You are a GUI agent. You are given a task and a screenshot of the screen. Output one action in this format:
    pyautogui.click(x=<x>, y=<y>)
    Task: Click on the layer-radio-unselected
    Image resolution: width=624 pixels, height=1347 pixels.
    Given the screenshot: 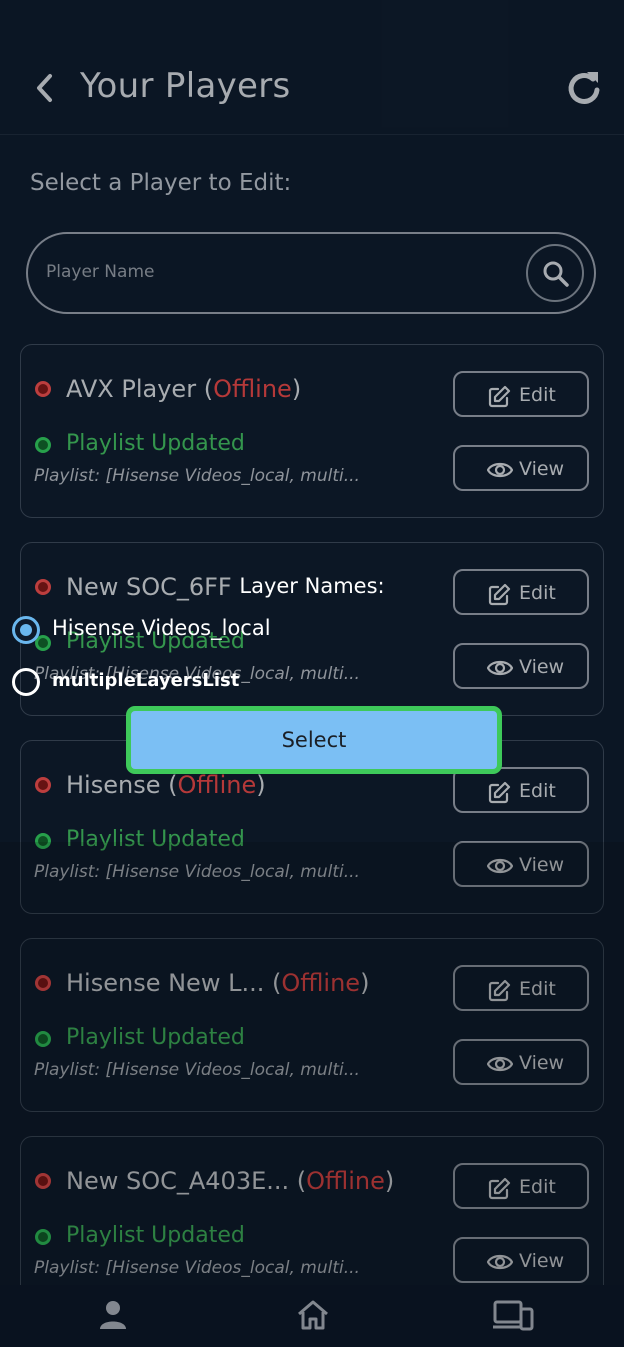 What is the action you would take?
    pyautogui.click(x=26, y=682)
    